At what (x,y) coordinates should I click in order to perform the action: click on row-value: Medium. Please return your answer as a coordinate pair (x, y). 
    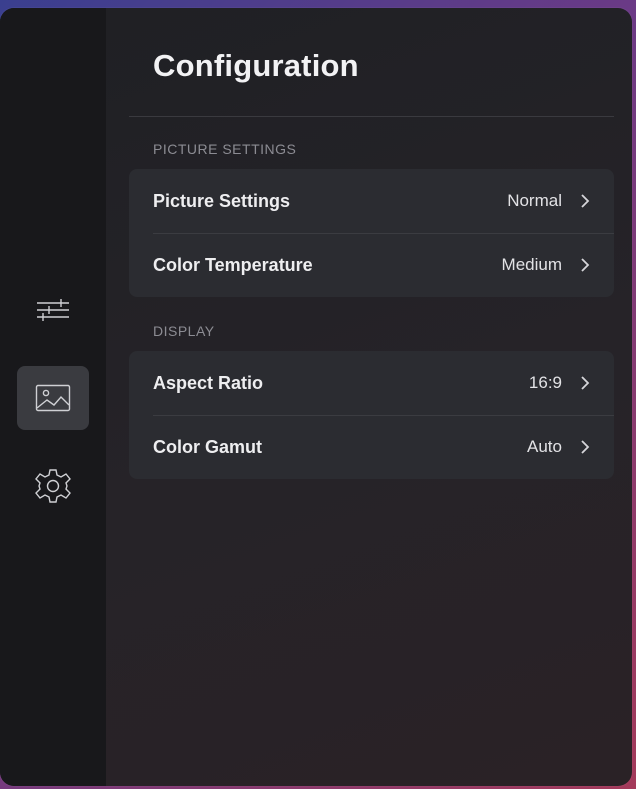
    Looking at the image, I should click on (531, 264).